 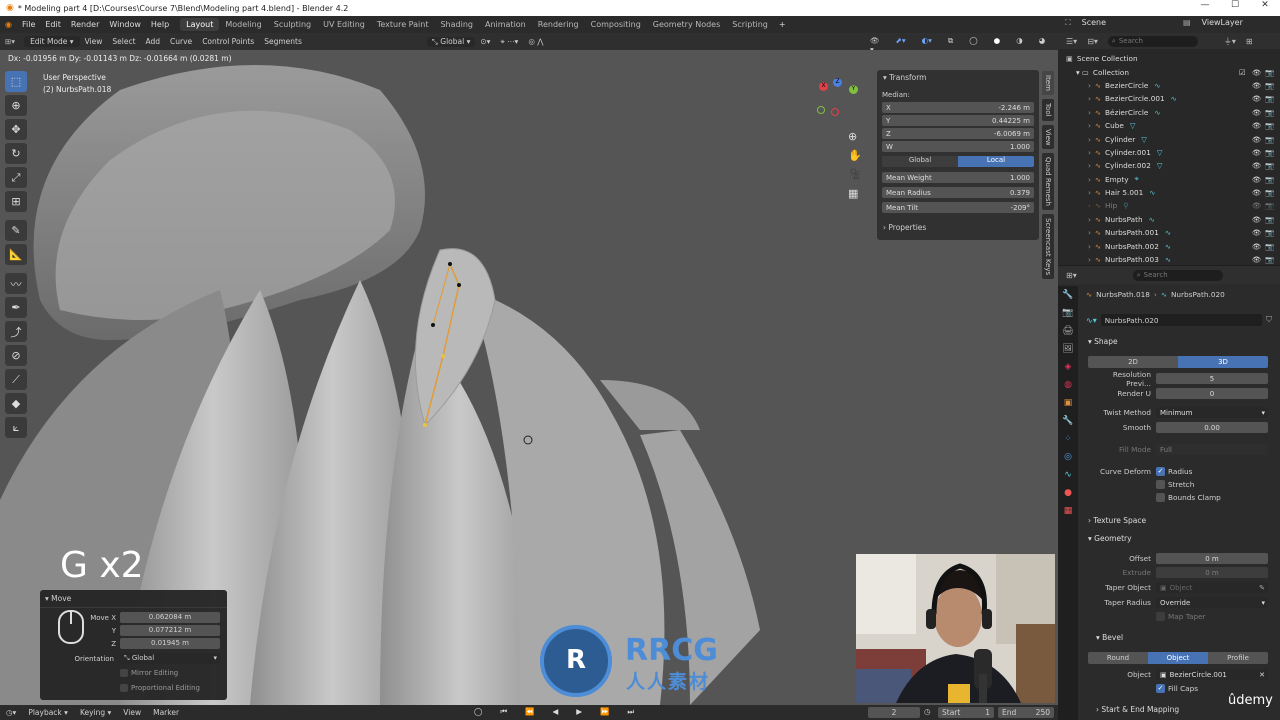 I want to click on camera-view-icon: 🎥, so click(x=855, y=174).